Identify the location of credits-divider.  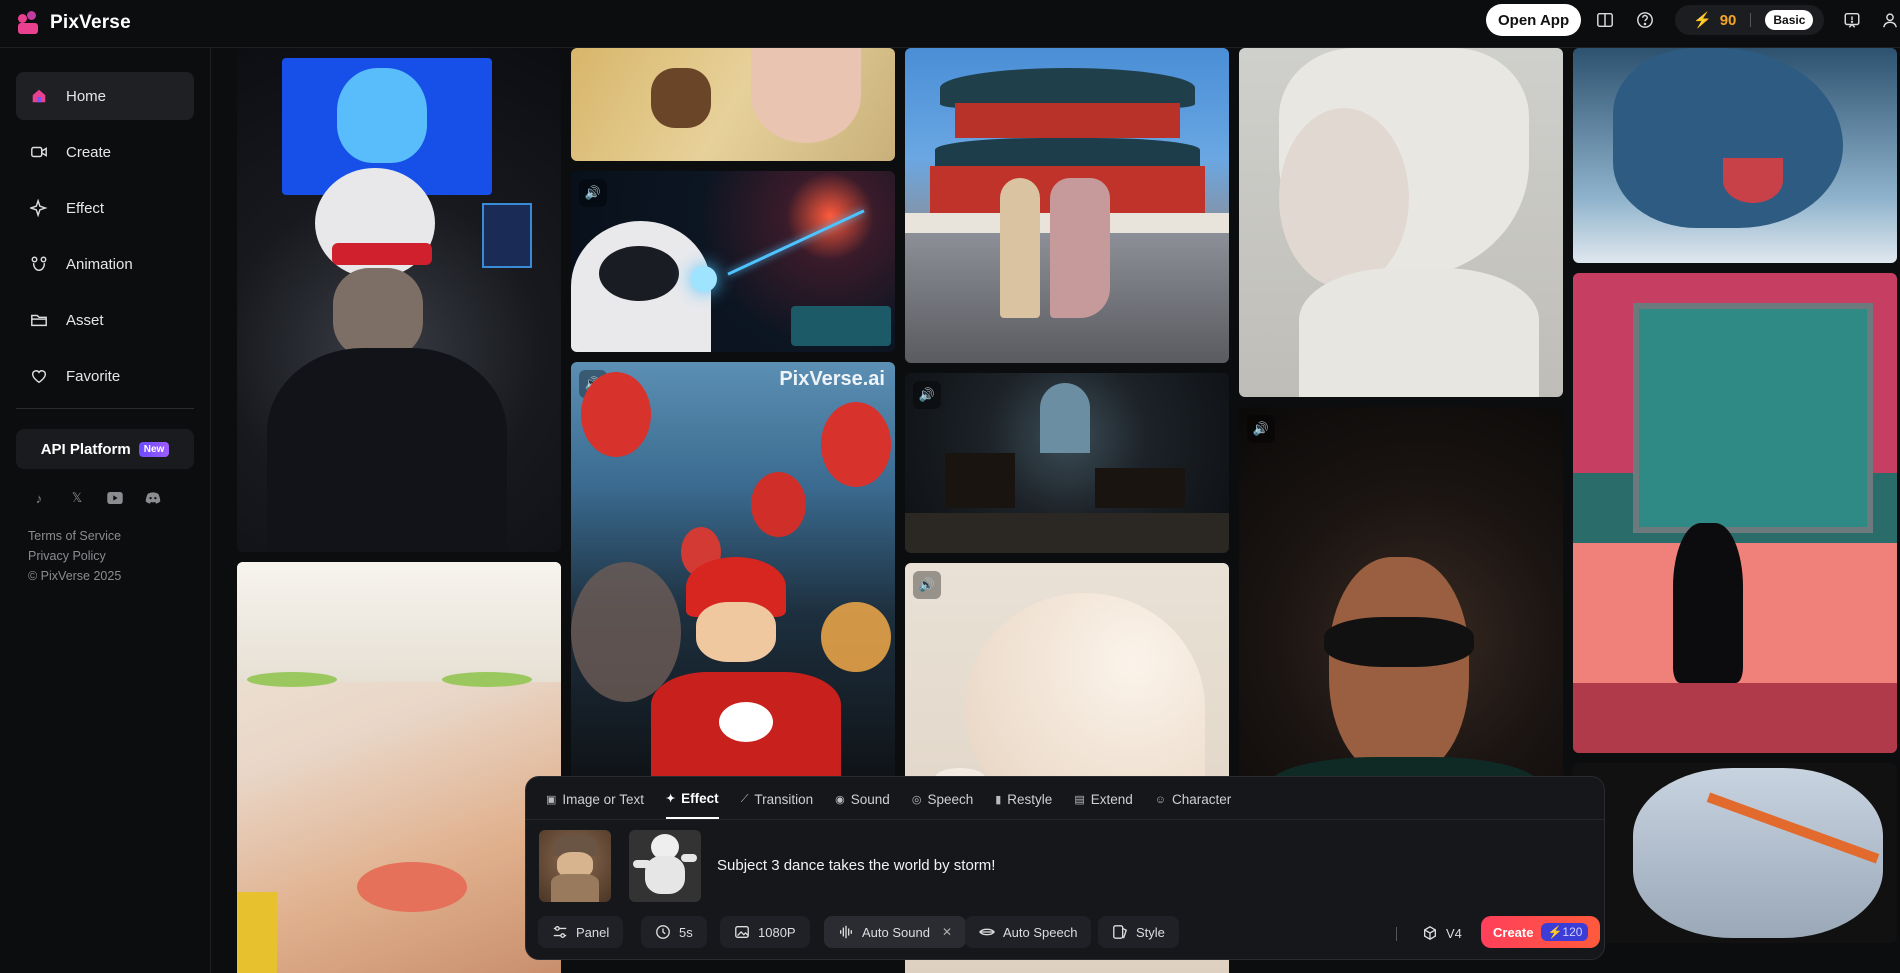
(1751, 20).